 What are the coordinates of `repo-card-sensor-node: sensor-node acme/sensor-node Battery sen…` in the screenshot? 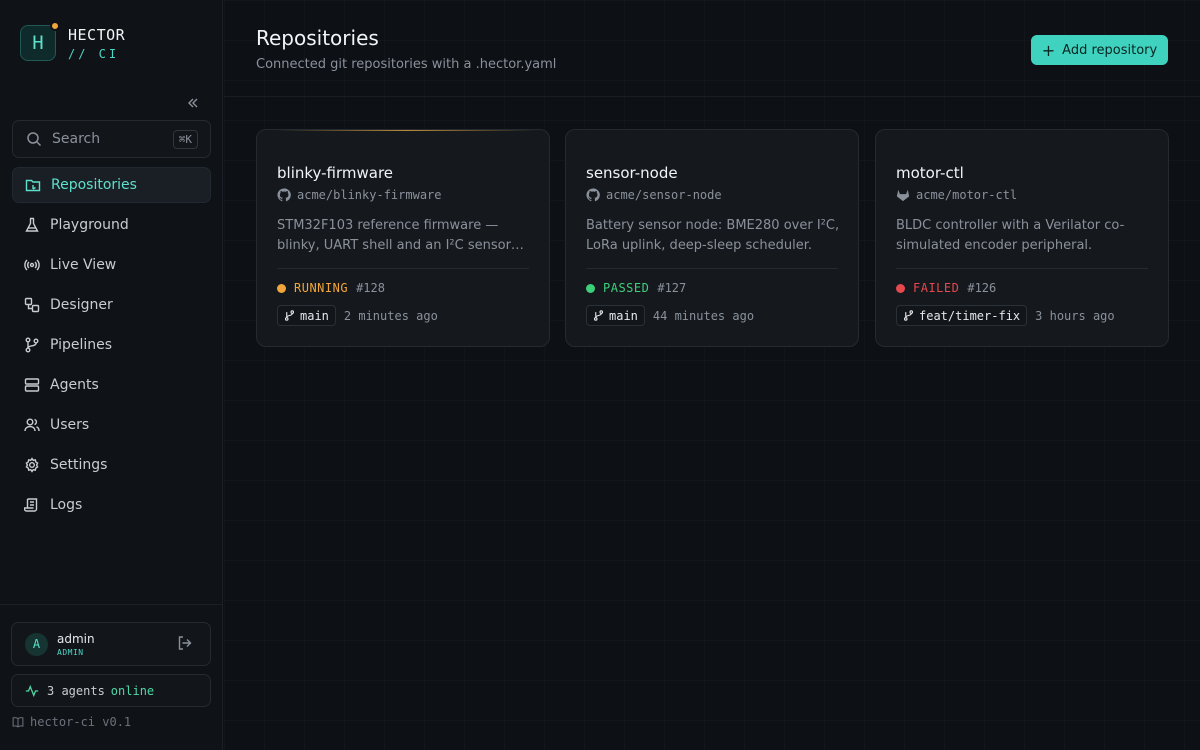 It's located at (712, 238).